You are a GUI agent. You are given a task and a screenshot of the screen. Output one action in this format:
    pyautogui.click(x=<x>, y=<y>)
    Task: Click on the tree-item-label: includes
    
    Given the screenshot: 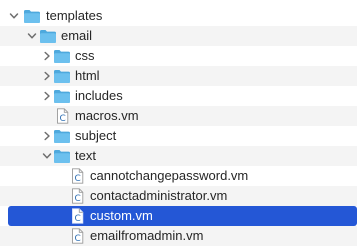 What is the action you would take?
    pyautogui.click(x=99, y=95)
    